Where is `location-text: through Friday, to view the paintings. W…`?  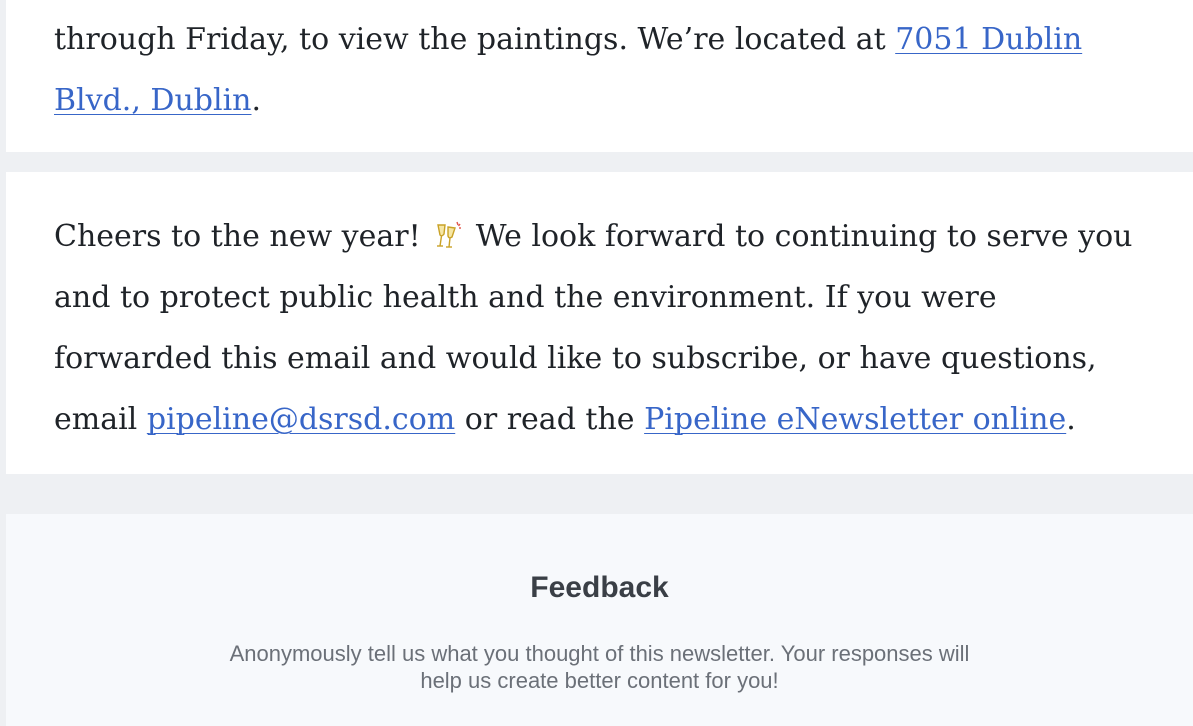 location-text: through Friday, to view the paintings. W… is located at coordinates (475, 39).